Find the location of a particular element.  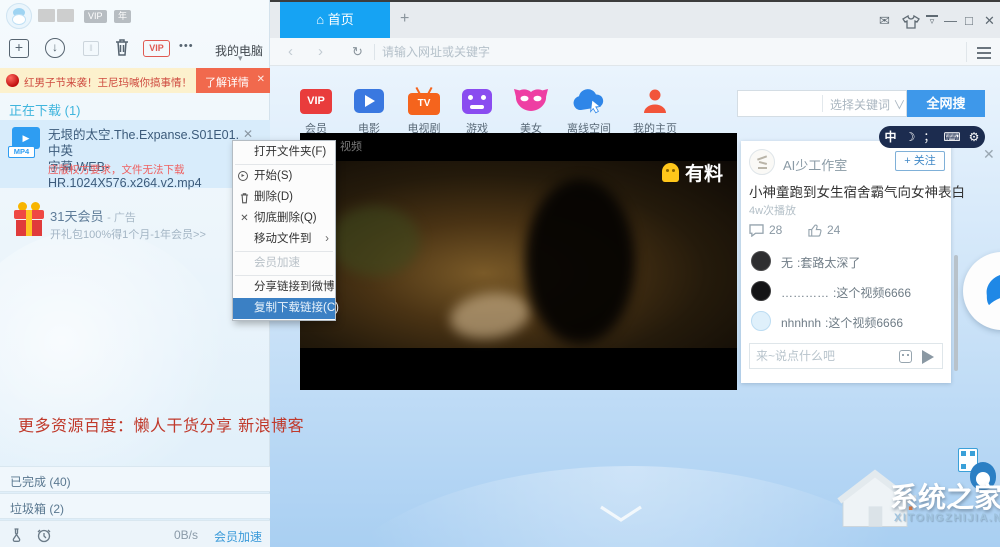

nav-item-vip: VIP 会员 is located at coordinates (316, 110).